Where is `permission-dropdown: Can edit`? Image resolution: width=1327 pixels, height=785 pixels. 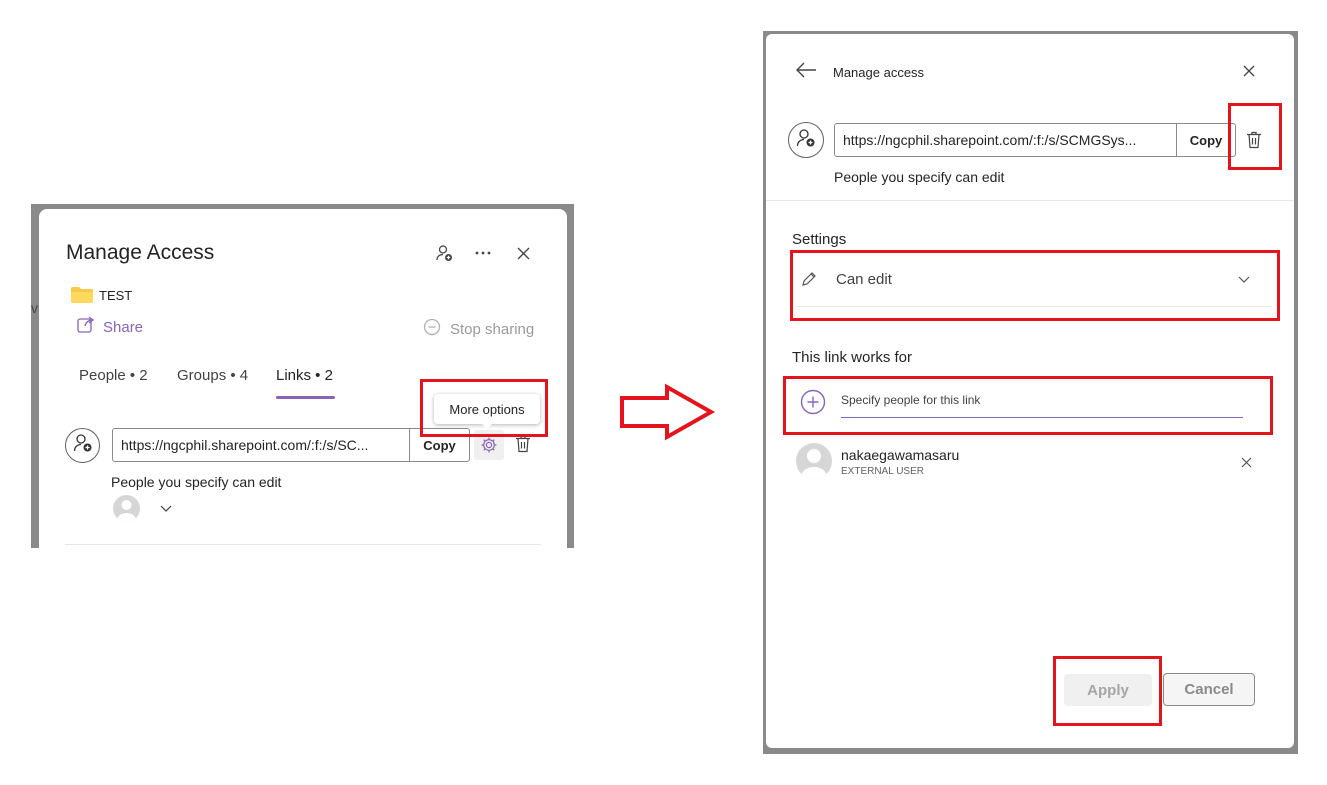
permission-dropdown: Can edit is located at coordinates (1032, 279).